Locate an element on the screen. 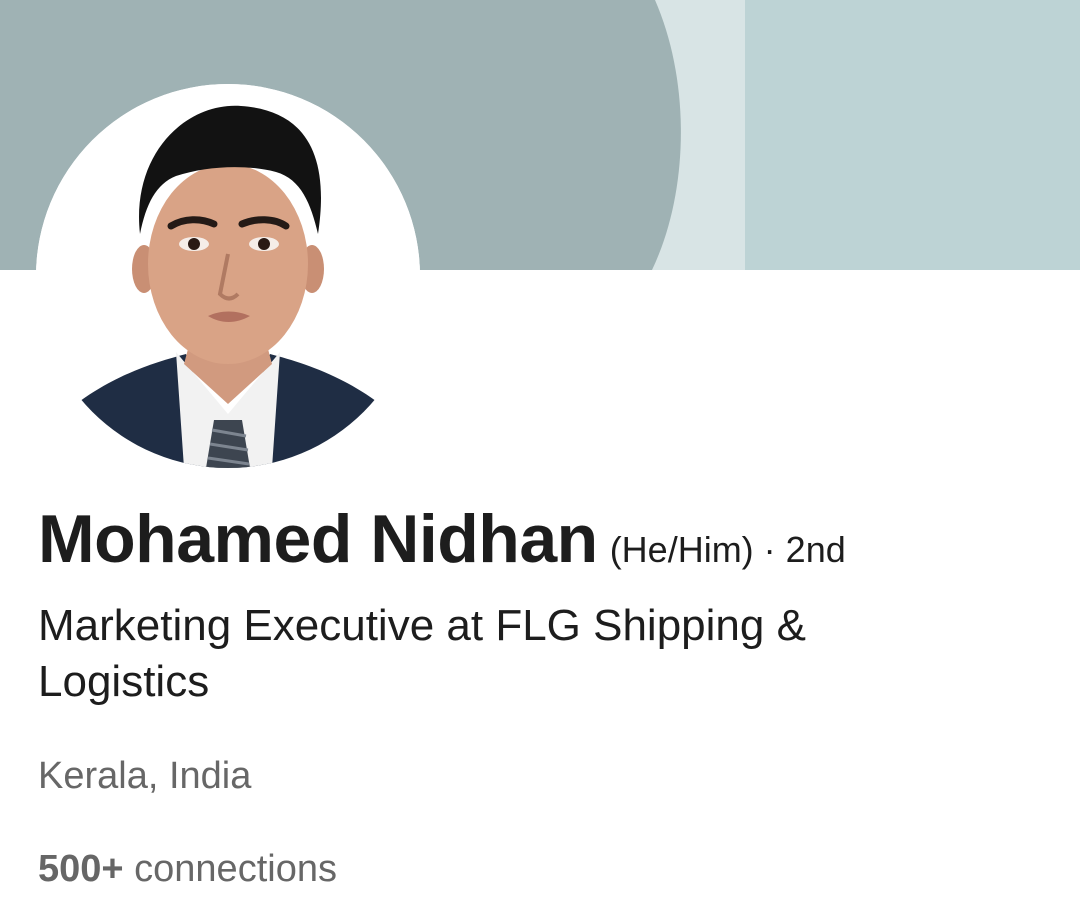  connections-link: 500+ connections is located at coordinates (187, 869).